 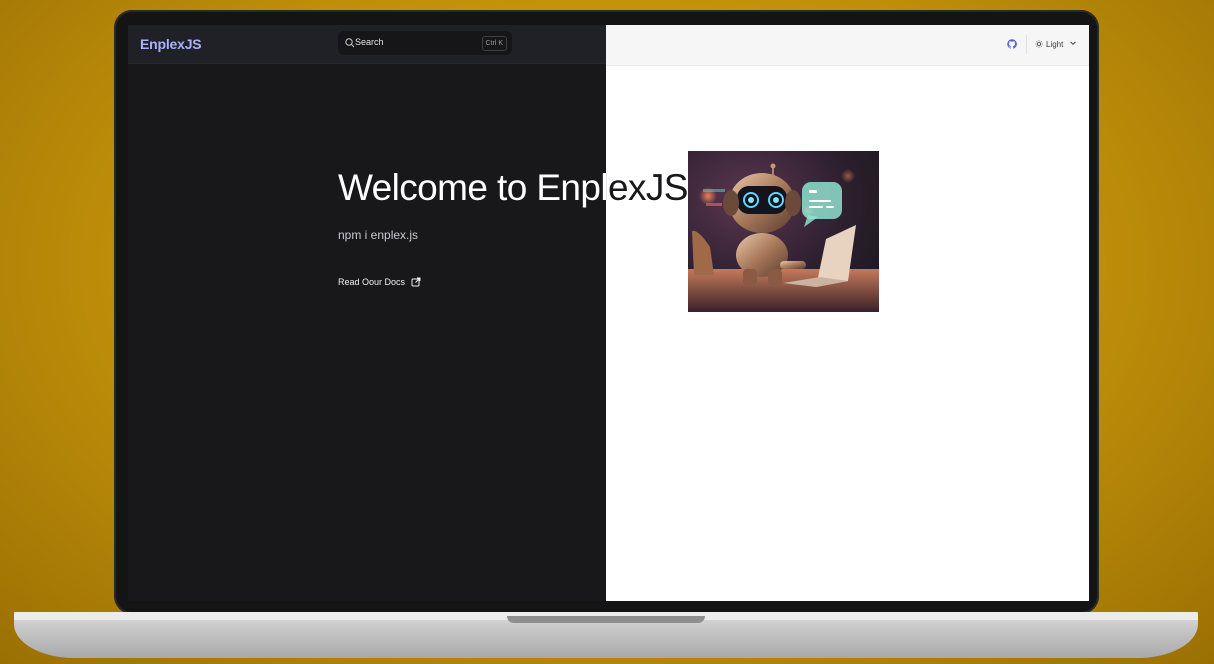 I want to click on external-link-icon, so click(x=416, y=282).